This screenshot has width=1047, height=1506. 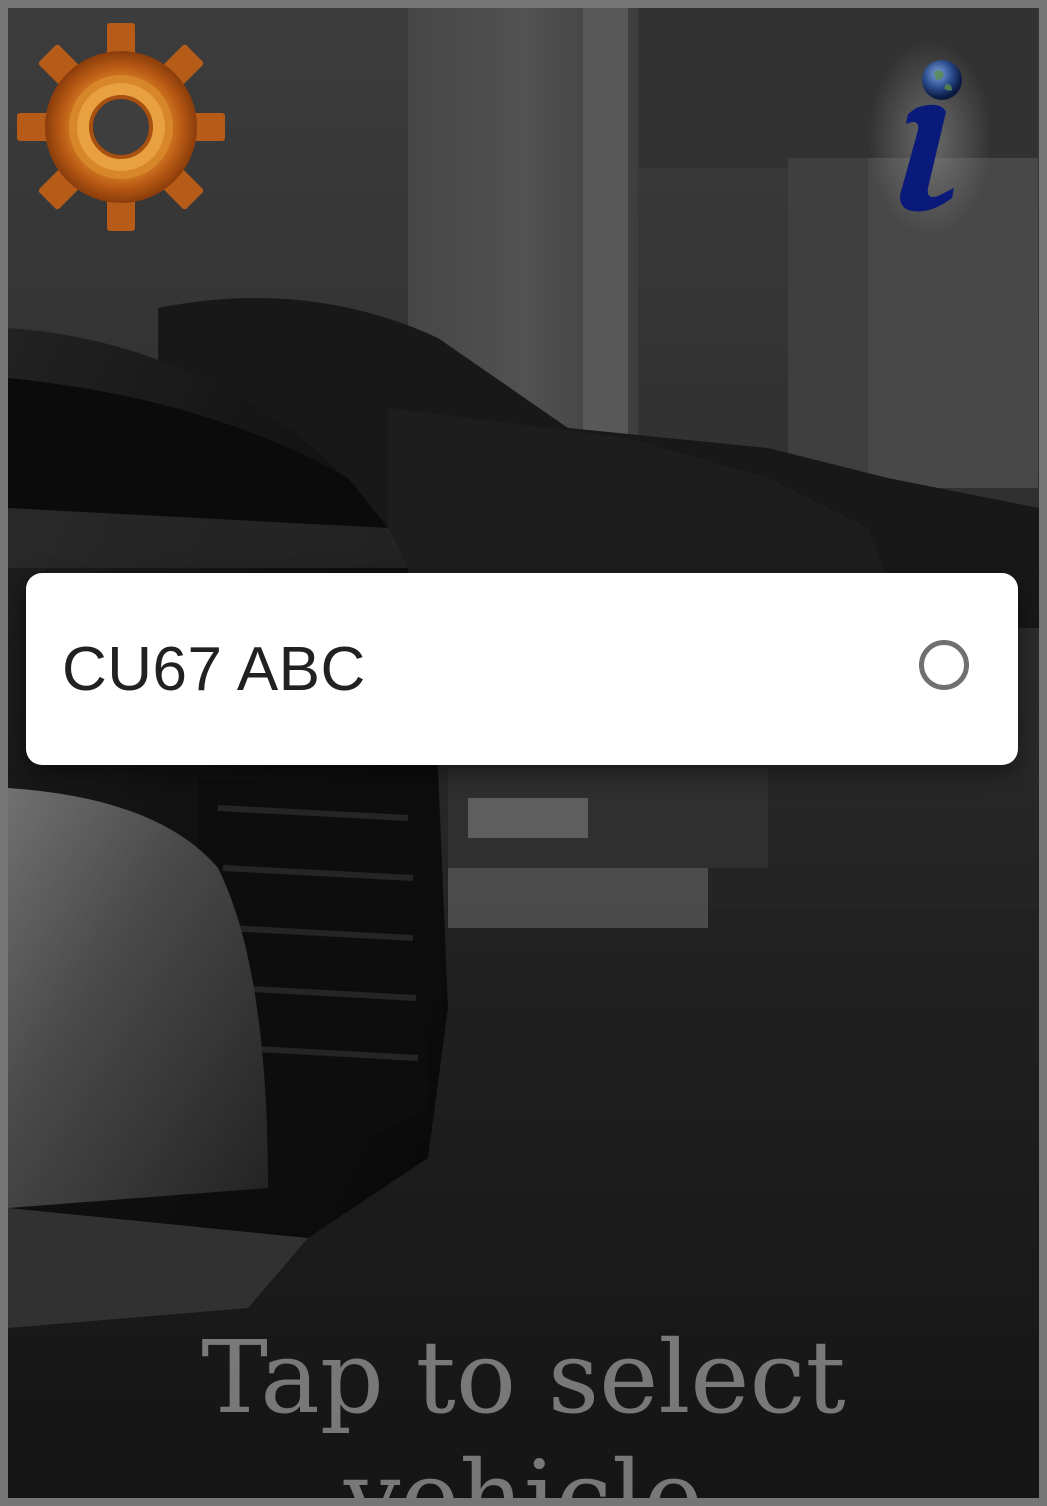 What do you see at coordinates (523, 1412) in the screenshot?
I see `tap-to-select-hint: Tap to select vehicle` at bounding box center [523, 1412].